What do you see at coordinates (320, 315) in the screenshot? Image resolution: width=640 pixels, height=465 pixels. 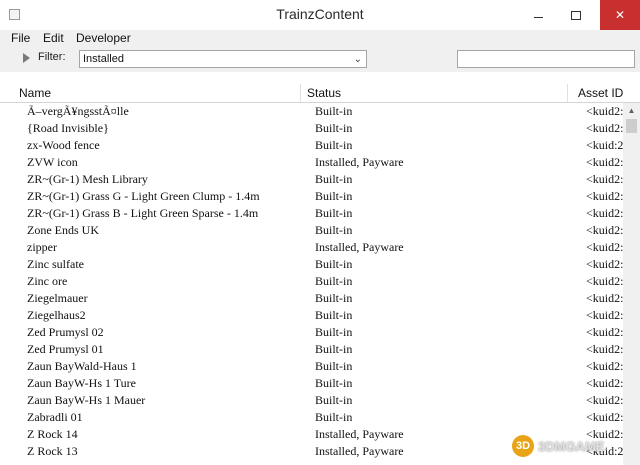 I see `table-row: Ziegelhaus2 Built-in <kuid2:` at bounding box center [320, 315].